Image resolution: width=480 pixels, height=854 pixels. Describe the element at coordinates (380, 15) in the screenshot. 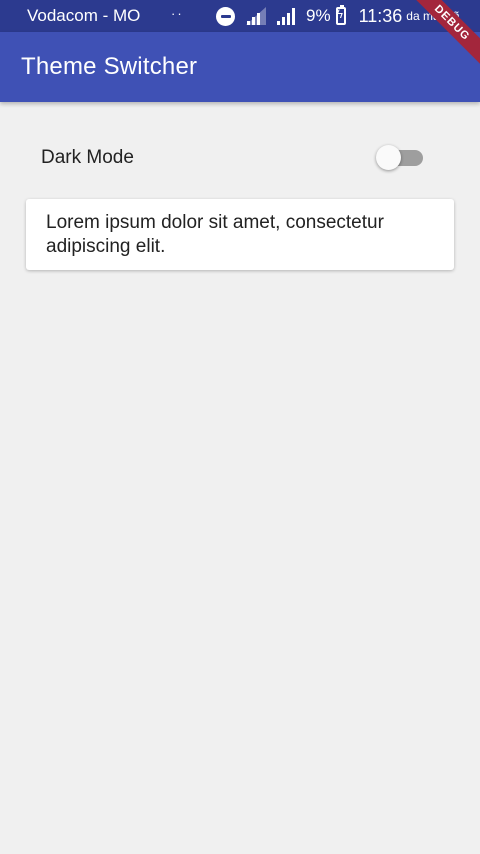

I see `clock: 11:36` at that location.